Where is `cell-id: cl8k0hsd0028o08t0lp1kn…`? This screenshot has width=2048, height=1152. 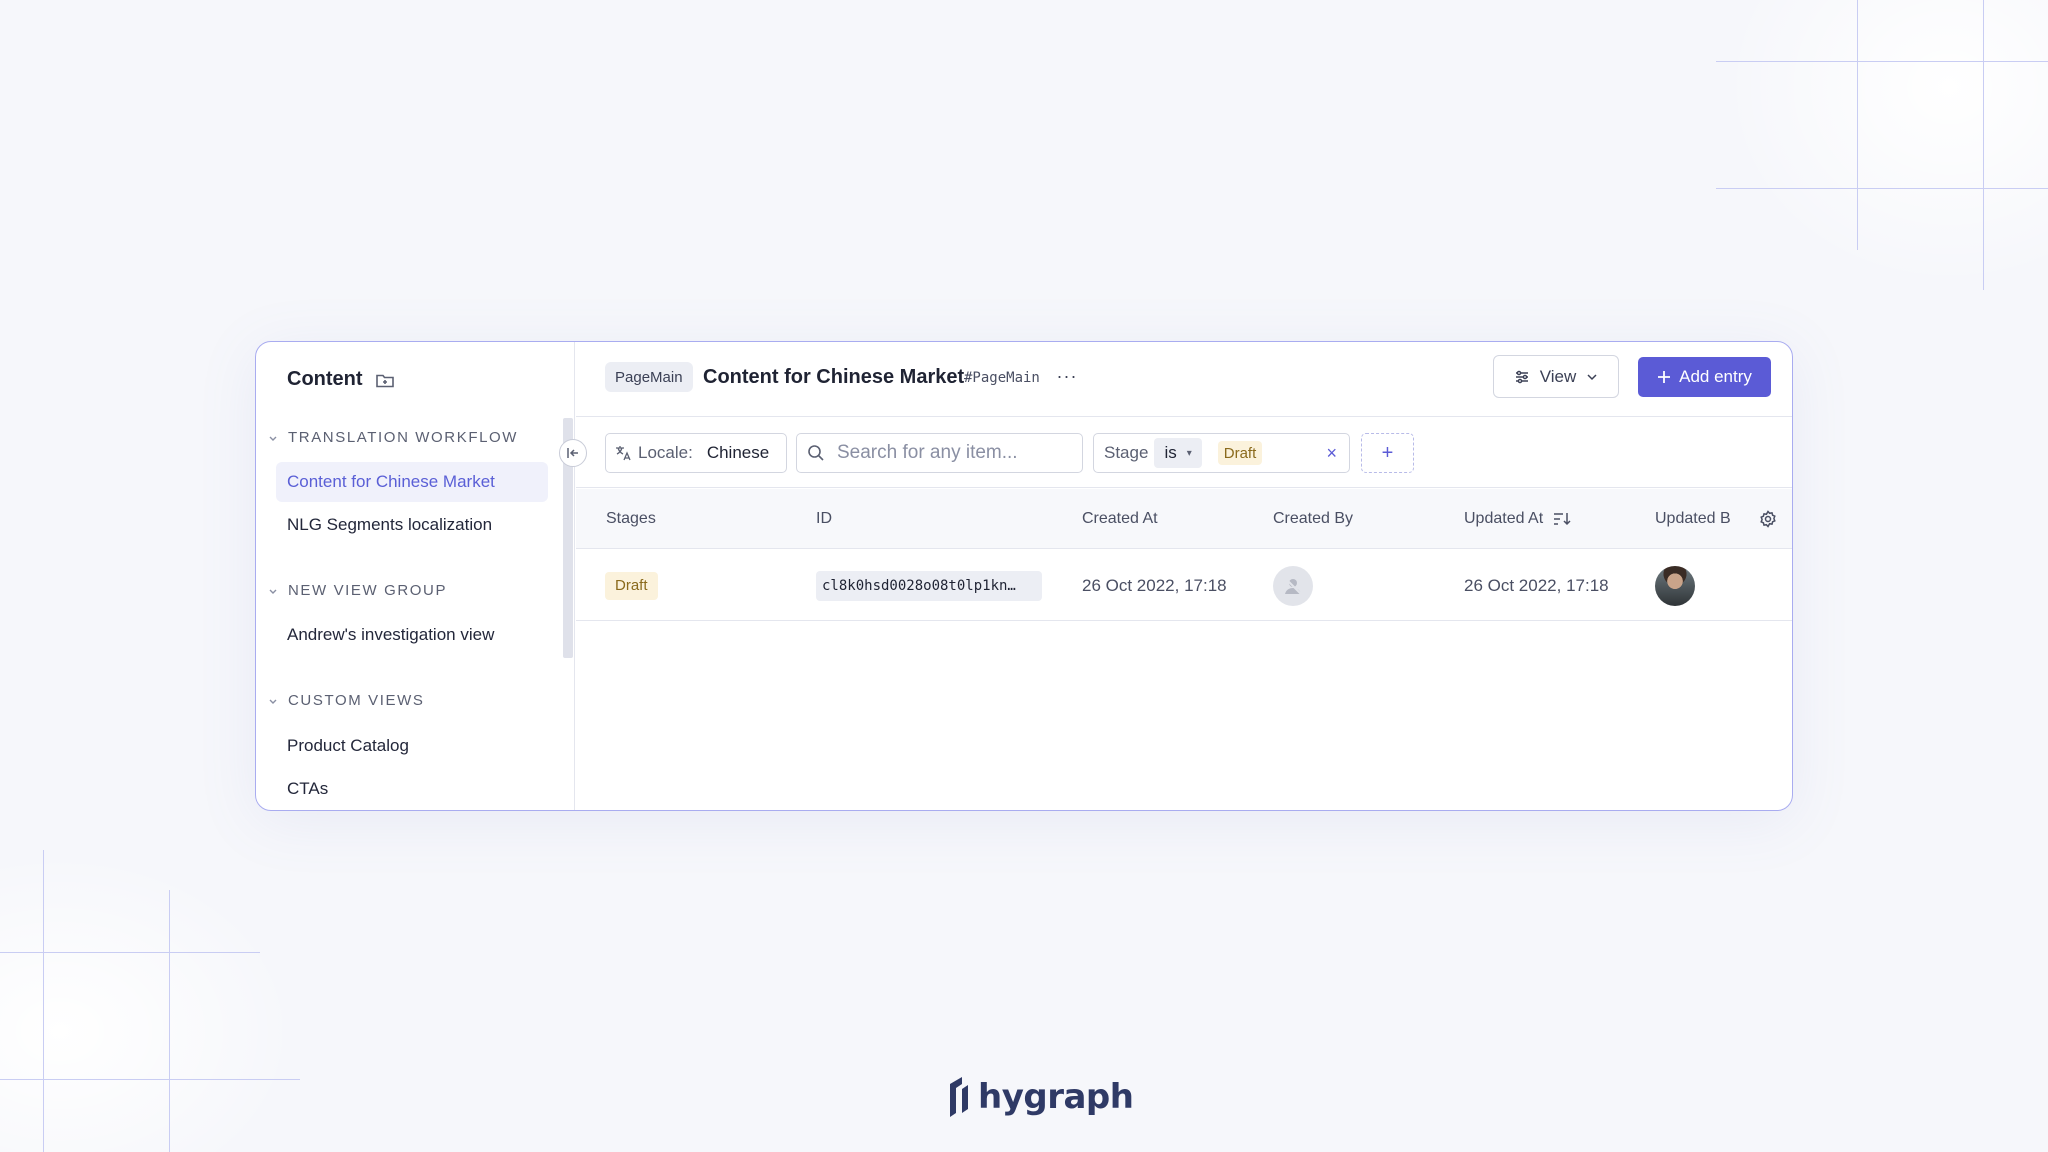
cell-id: cl8k0hsd0028o08t0lp1kn… is located at coordinates (929, 585).